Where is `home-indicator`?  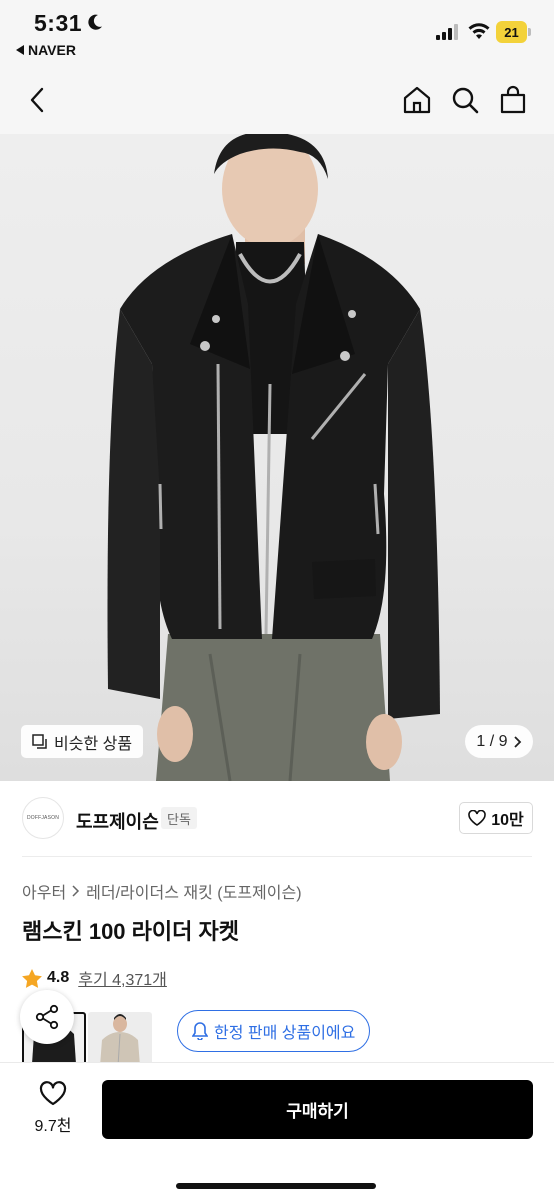 home-indicator is located at coordinates (276, 1186).